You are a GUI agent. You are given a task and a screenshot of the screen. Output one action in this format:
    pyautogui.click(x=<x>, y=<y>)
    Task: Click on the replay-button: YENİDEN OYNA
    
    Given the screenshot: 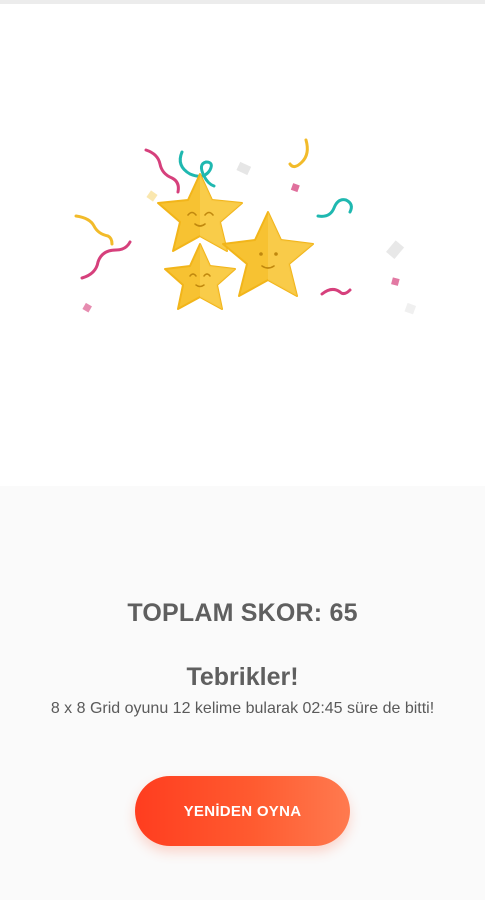 What is the action you would take?
    pyautogui.click(x=242, y=811)
    